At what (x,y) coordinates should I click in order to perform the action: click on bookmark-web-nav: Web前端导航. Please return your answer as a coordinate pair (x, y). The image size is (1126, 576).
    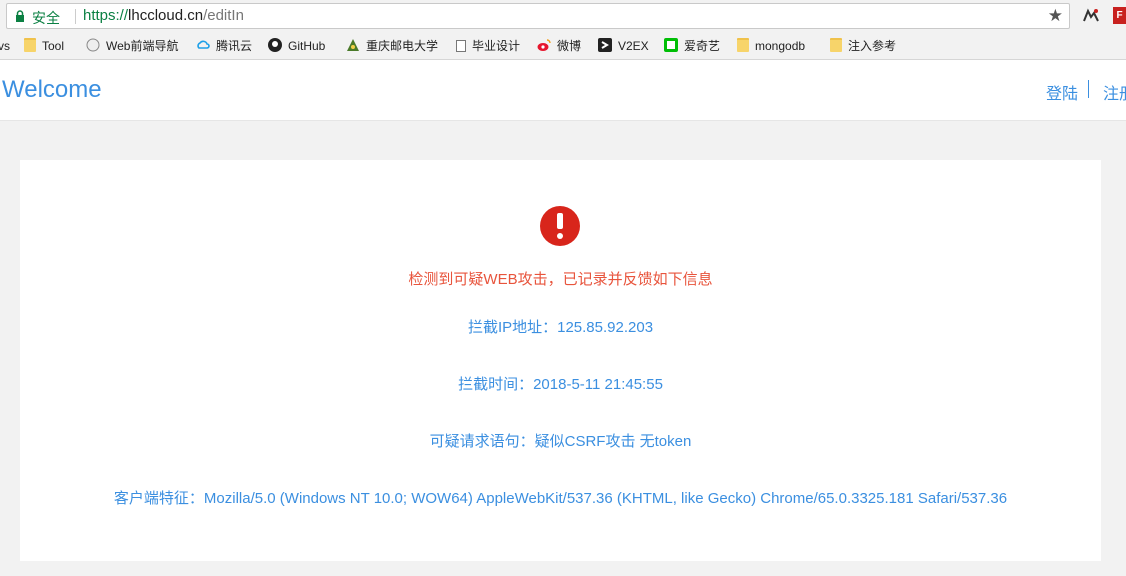
    Looking at the image, I should click on (132, 46).